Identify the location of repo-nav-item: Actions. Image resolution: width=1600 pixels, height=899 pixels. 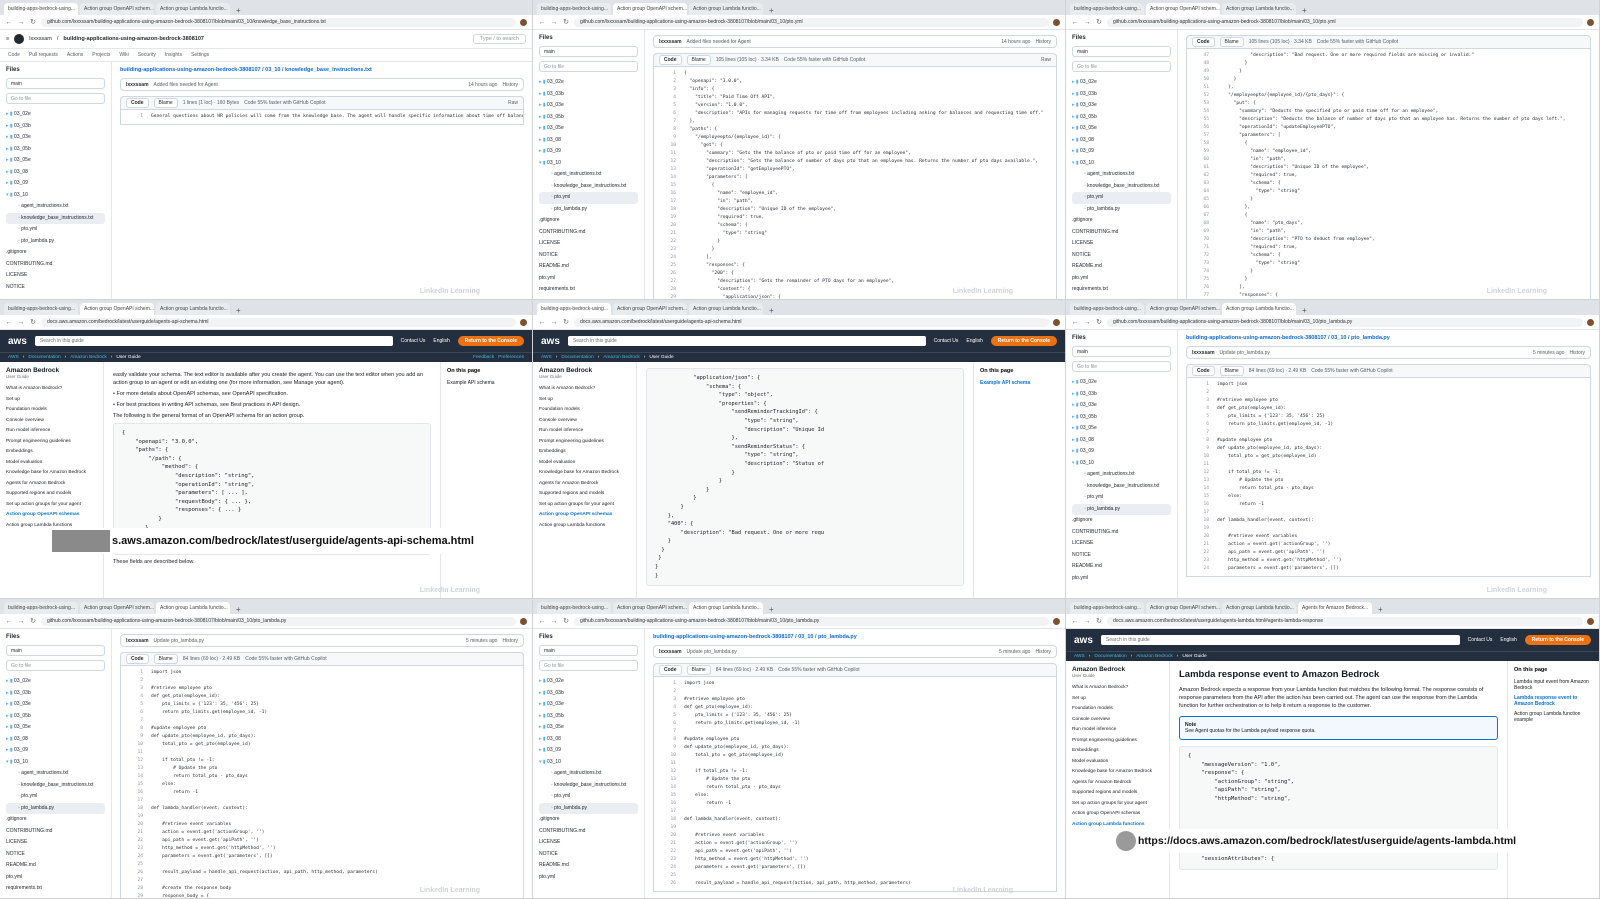
(75, 55).